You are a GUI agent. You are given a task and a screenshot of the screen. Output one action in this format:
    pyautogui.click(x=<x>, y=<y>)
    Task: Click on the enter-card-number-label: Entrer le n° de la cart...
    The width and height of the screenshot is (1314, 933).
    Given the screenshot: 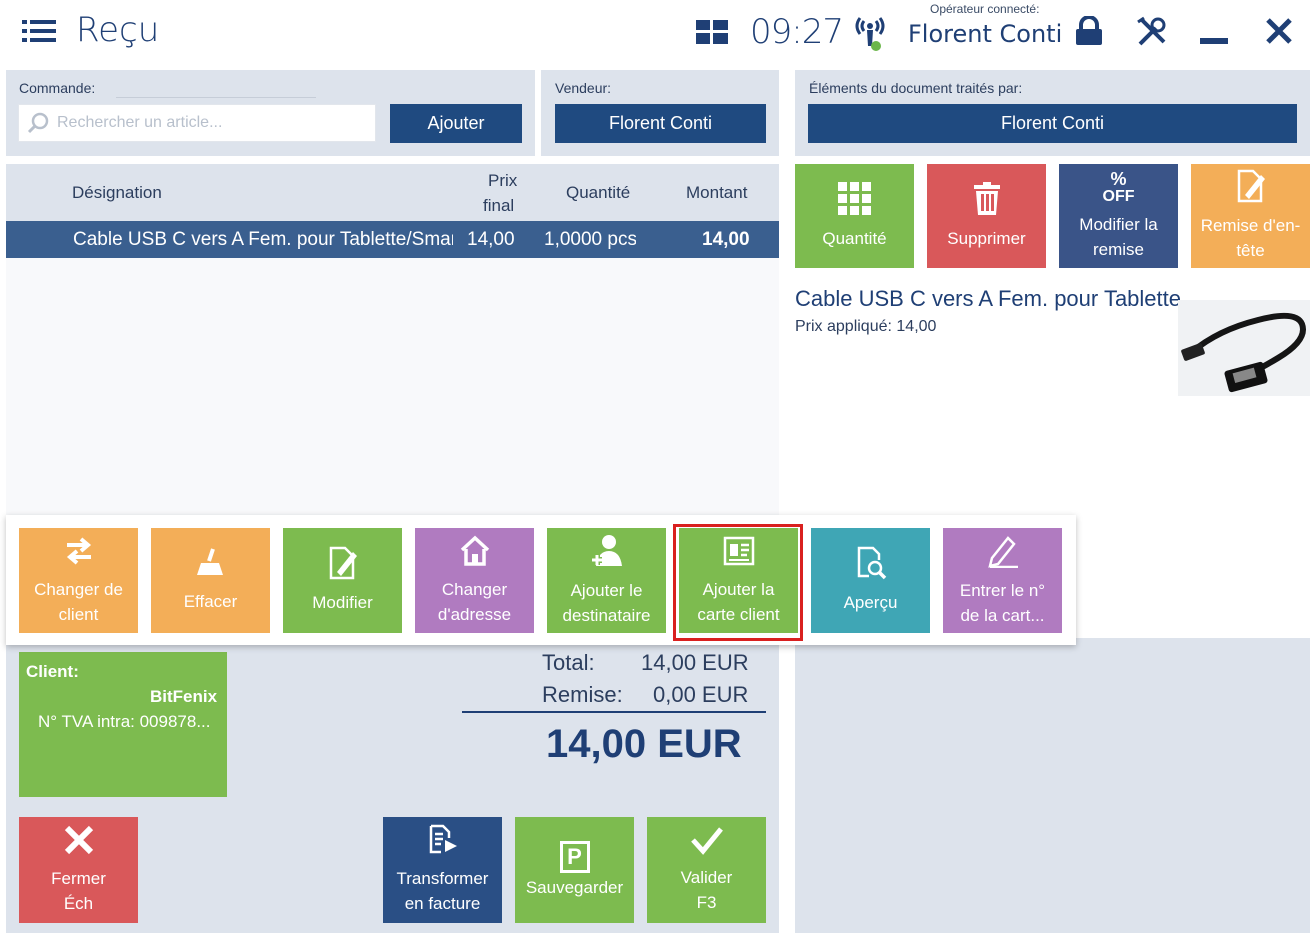 What is the action you would take?
    pyautogui.click(x=1002, y=602)
    